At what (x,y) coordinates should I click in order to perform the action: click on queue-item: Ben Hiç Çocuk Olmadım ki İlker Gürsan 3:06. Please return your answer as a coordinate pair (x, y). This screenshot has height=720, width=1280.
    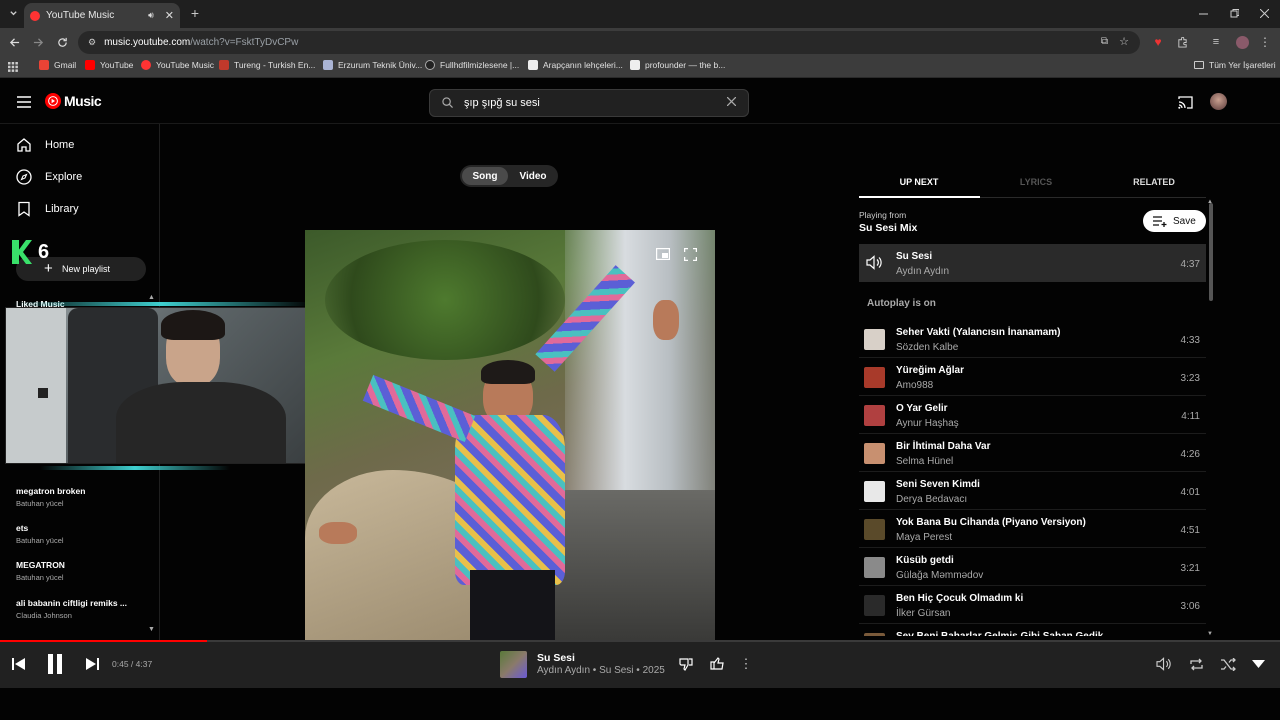
    Looking at the image, I should click on (1032, 605).